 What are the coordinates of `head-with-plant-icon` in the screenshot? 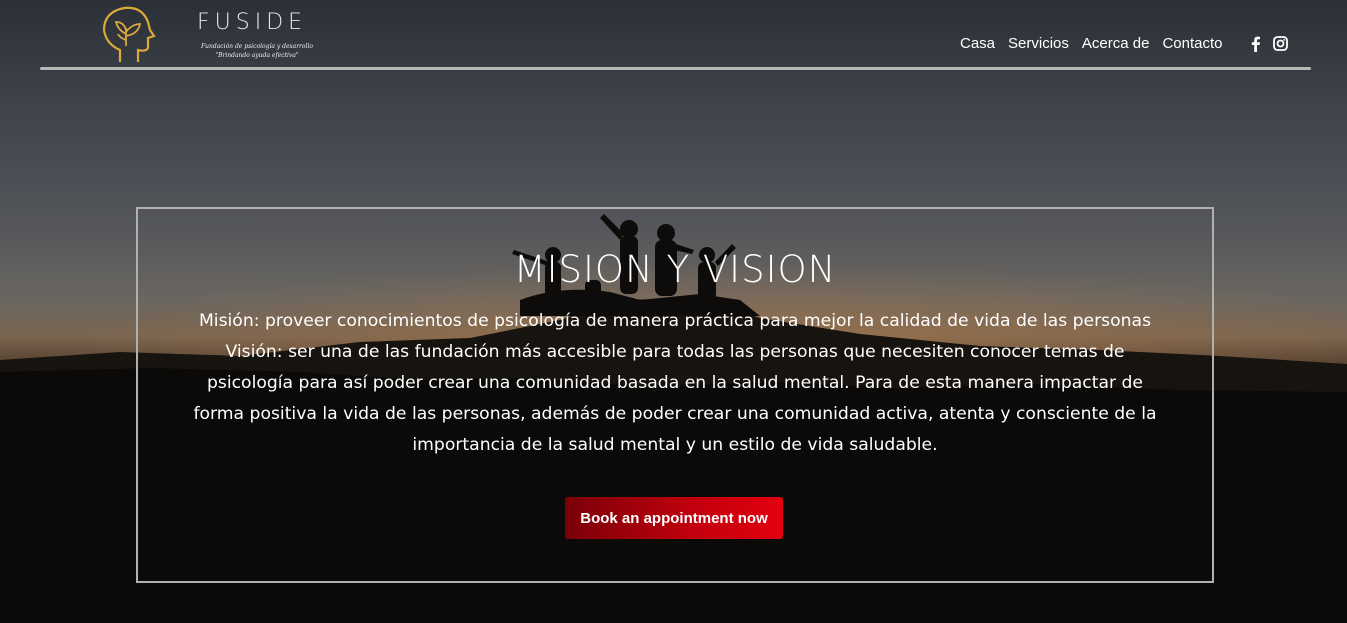 It's located at (127, 35).